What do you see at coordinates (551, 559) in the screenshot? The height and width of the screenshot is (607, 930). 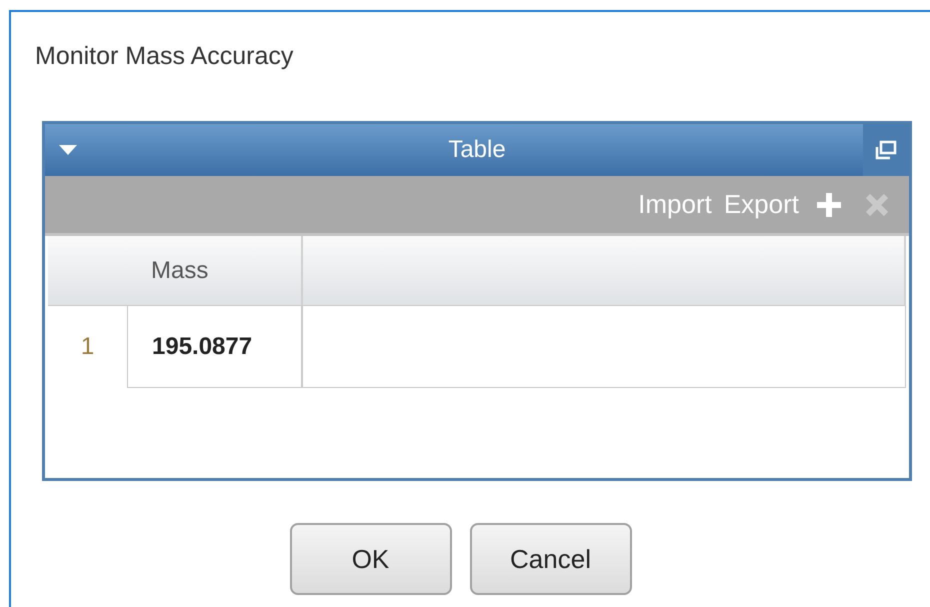 I see `cancel-button: Cancel` at bounding box center [551, 559].